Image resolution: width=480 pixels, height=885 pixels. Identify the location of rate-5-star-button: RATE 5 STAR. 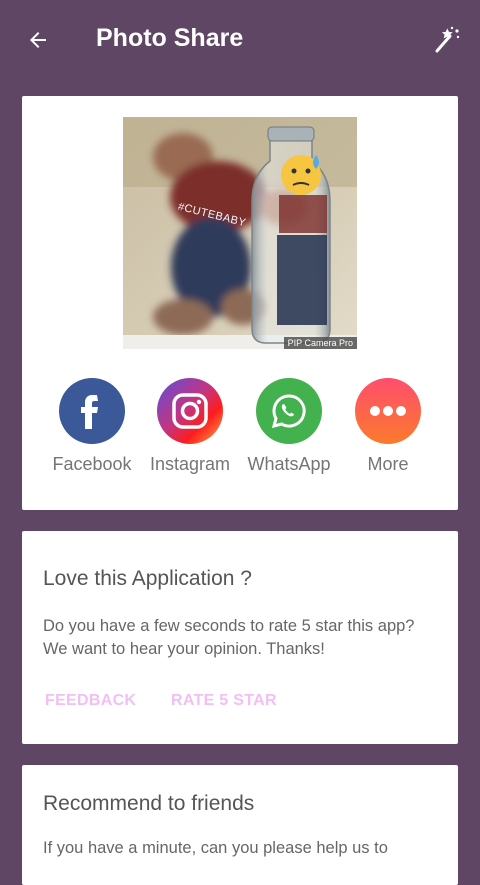
(224, 701).